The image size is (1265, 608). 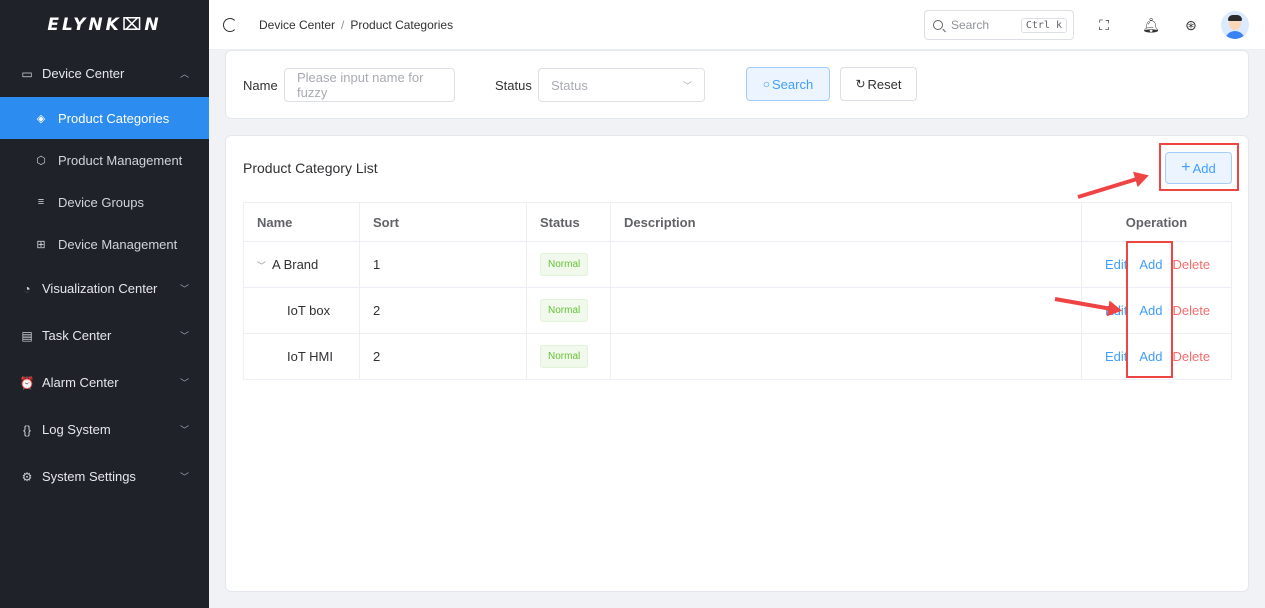 I want to click on search-placeholder: Search, so click(x=970, y=25).